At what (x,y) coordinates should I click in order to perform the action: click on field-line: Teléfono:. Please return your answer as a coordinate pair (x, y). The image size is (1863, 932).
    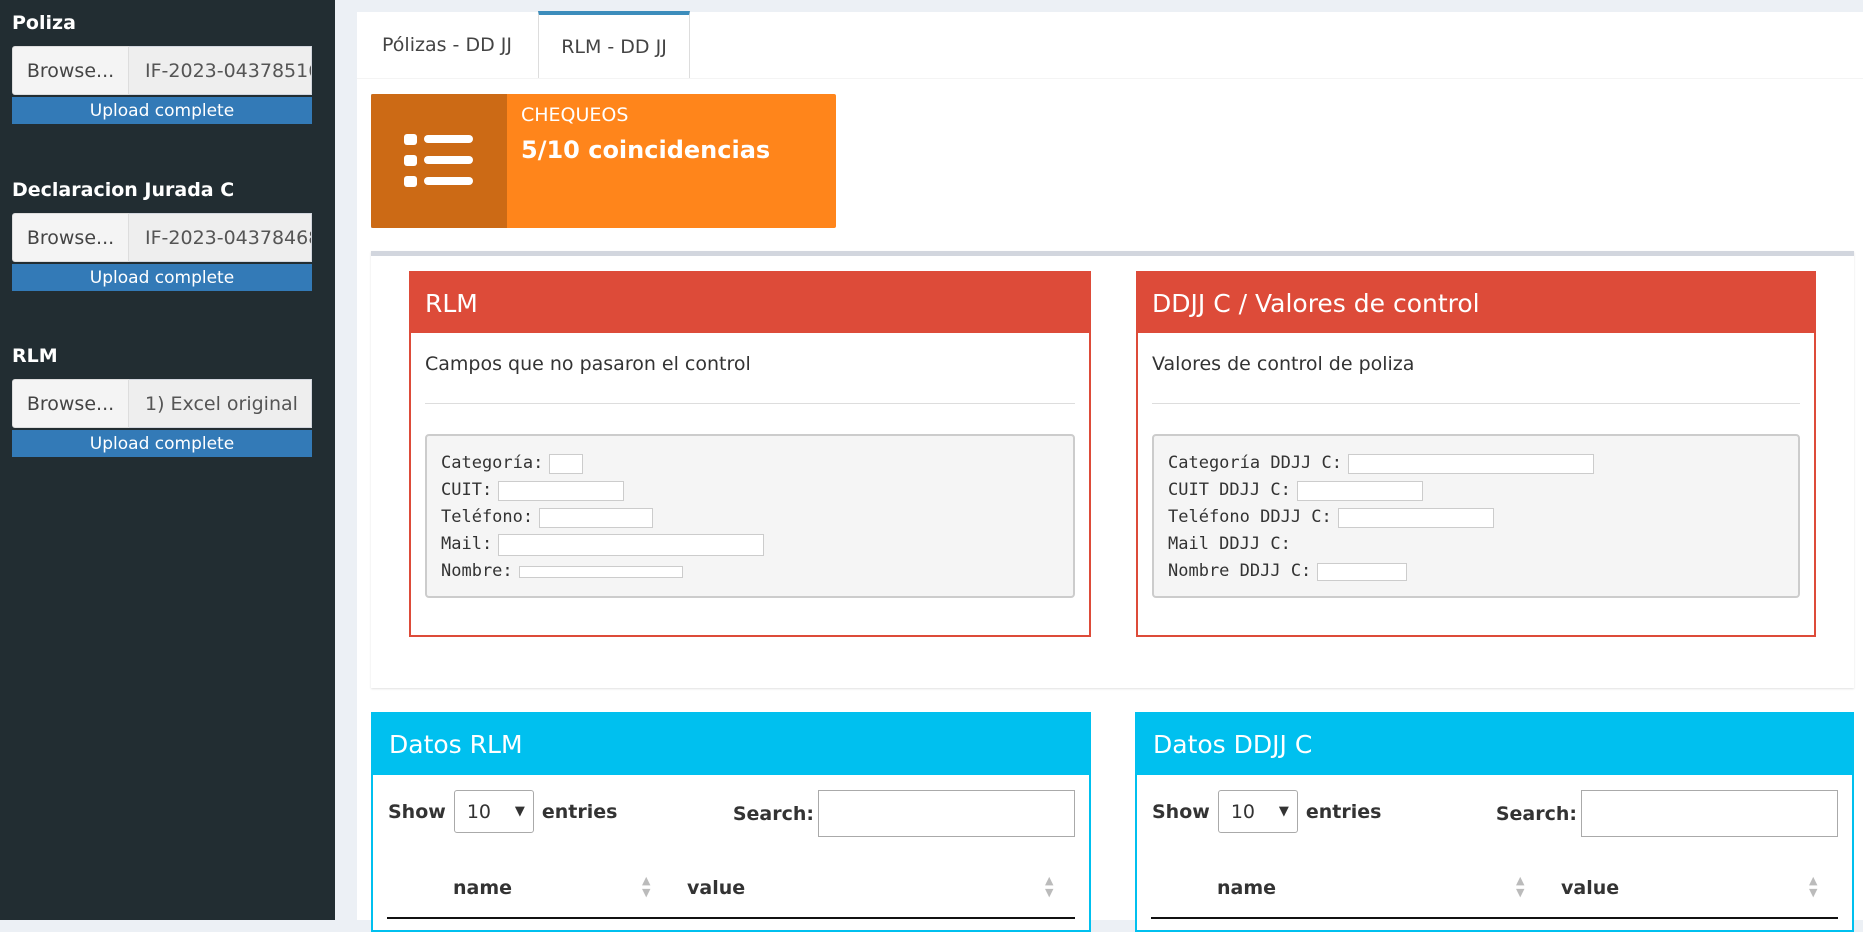
    Looking at the image, I should click on (757, 517).